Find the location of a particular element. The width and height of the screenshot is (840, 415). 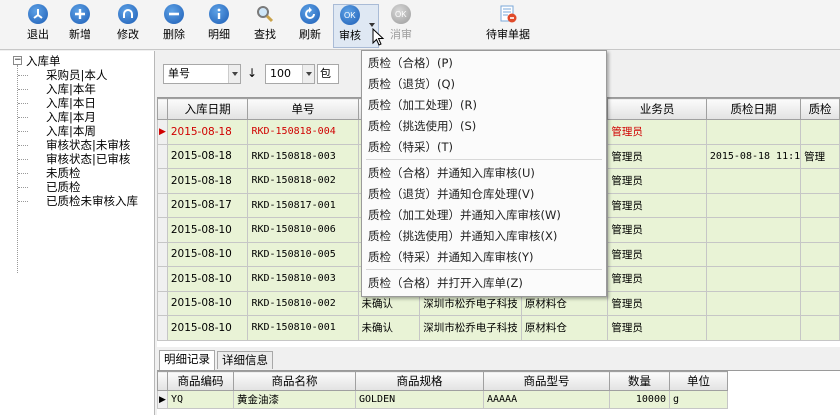

exit-icon is located at coordinates (38, 14).